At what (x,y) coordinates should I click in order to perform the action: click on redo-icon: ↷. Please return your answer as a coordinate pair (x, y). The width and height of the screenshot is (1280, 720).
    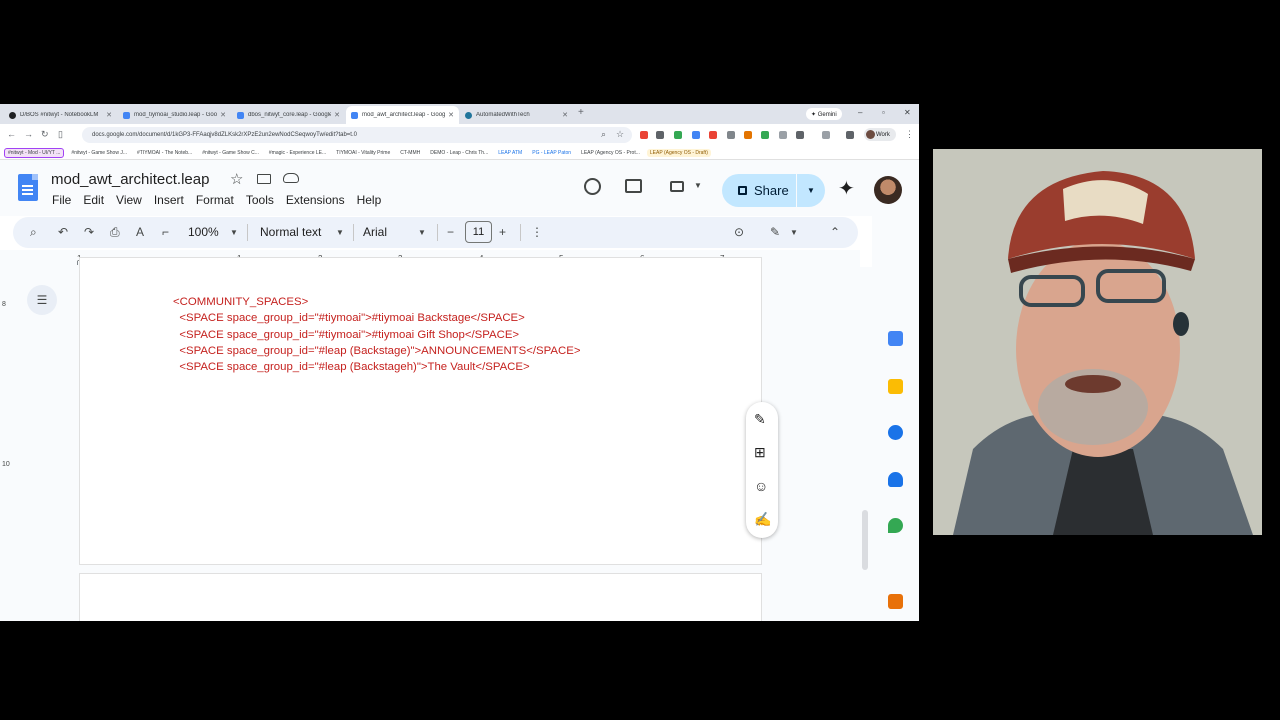
    Looking at the image, I should click on (89, 232).